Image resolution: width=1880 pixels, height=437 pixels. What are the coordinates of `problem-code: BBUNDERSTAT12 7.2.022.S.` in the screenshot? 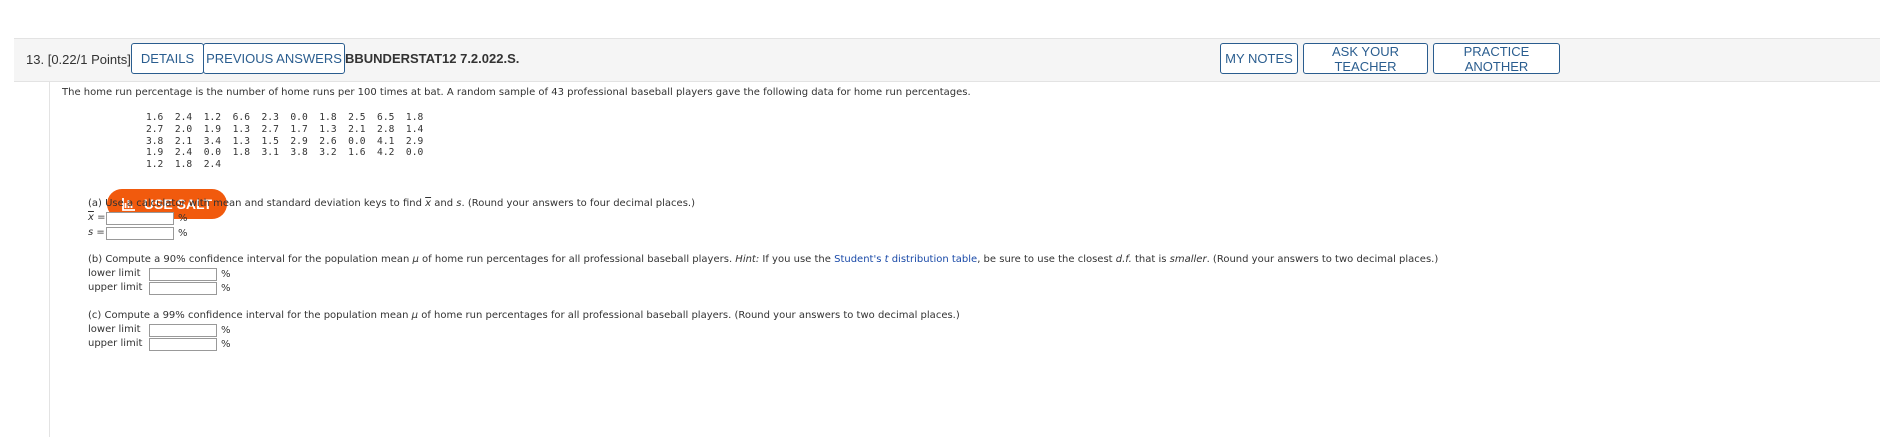 It's located at (432, 58).